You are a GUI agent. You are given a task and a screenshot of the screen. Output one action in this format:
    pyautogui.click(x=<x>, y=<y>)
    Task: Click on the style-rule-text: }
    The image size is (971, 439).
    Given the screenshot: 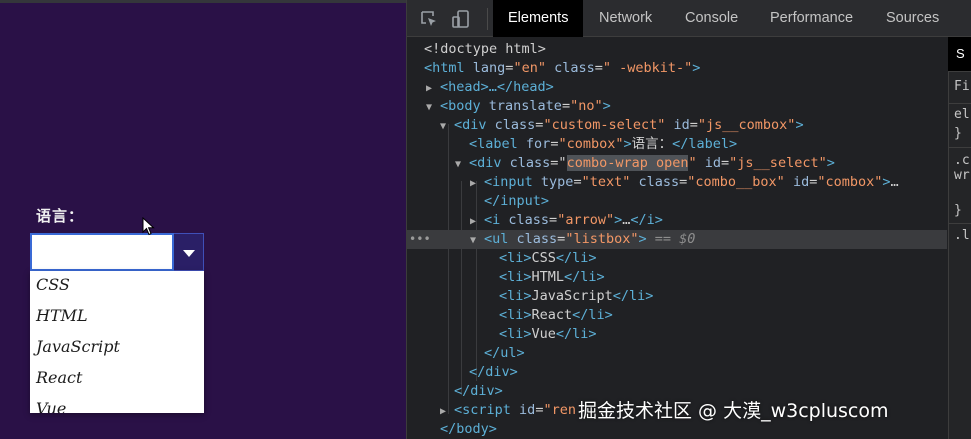 What is the action you would take?
    pyautogui.click(x=958, y=210)
    